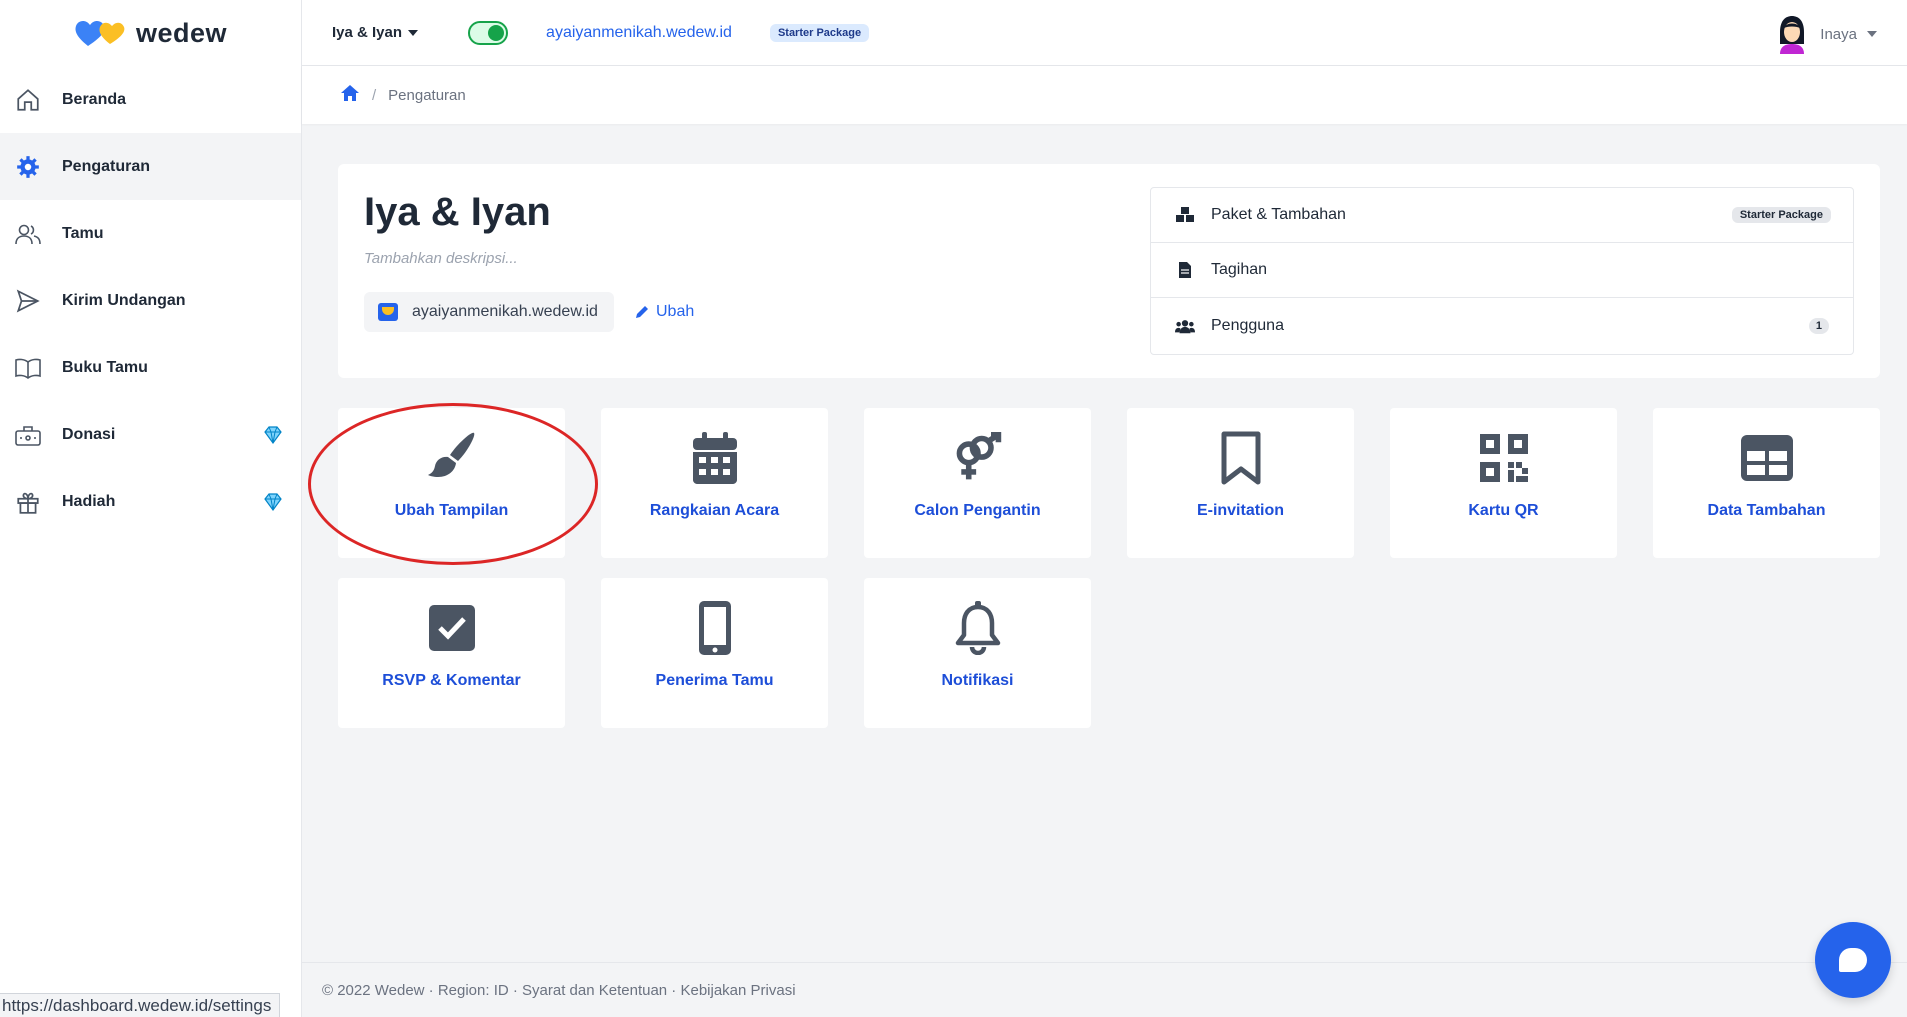 This screenshot has height=1017, width=1907. Describe the element at coordinates (1766, 458) in the screenshot. I see `table-icon` at that location.